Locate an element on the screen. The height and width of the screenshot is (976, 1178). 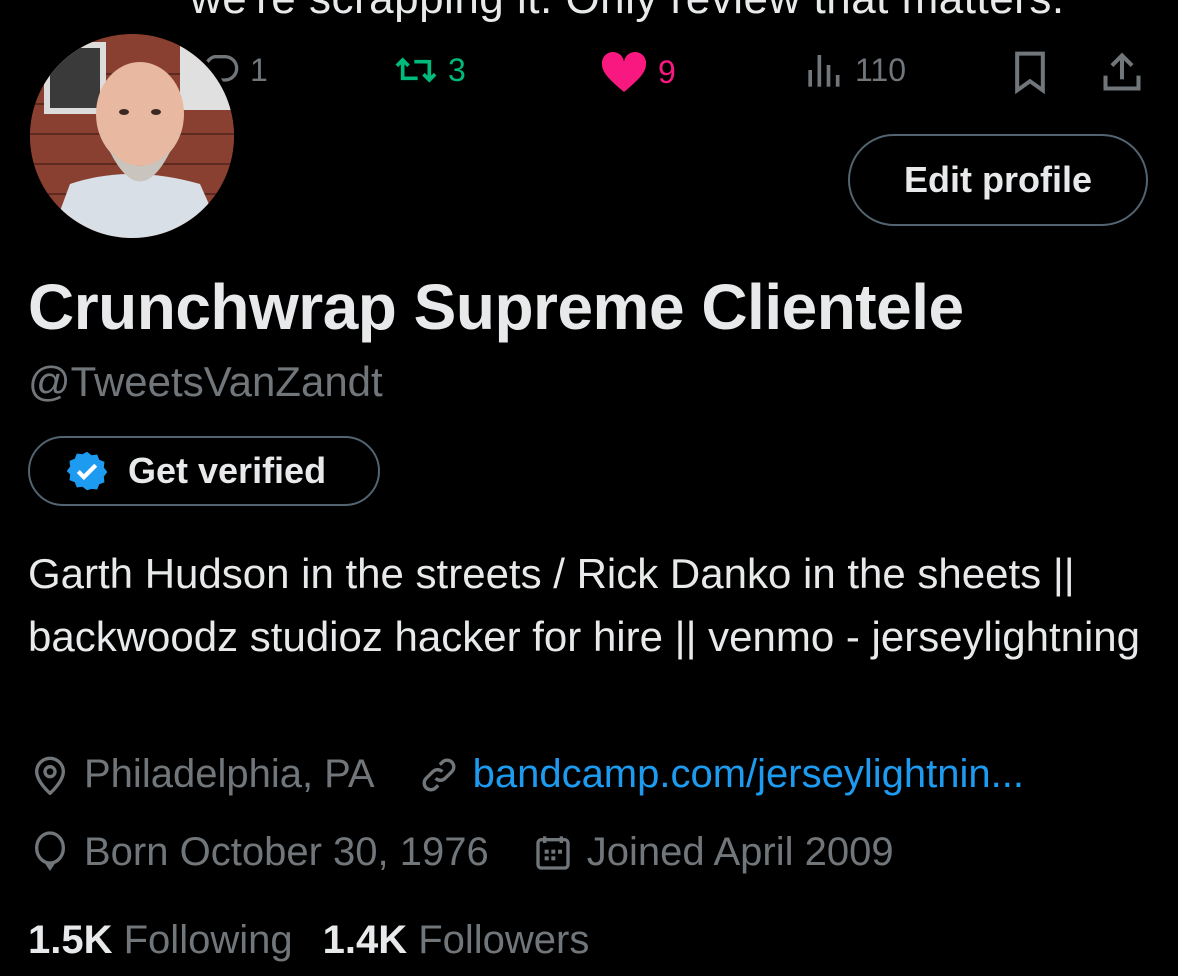
reply-count: 1 is located at coordinates (259, 69).